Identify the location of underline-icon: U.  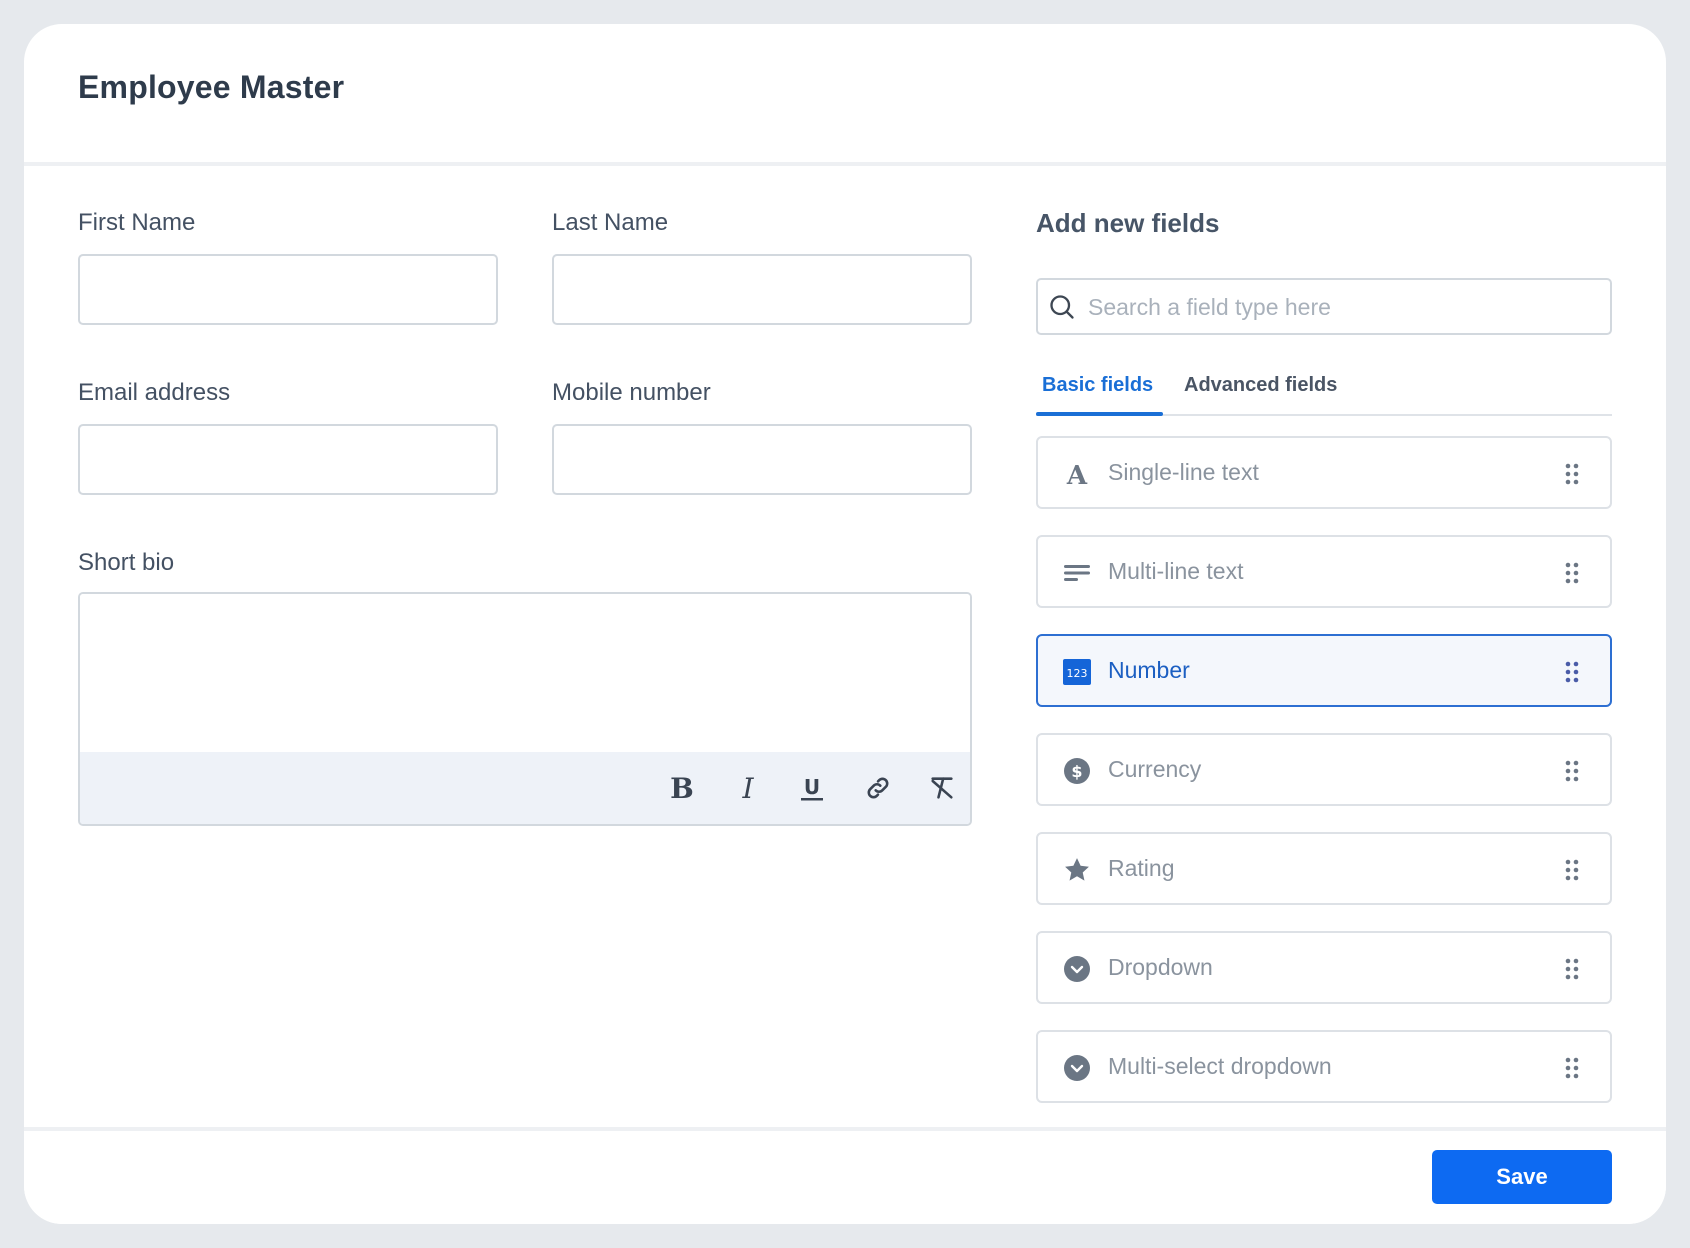
(812, 788).